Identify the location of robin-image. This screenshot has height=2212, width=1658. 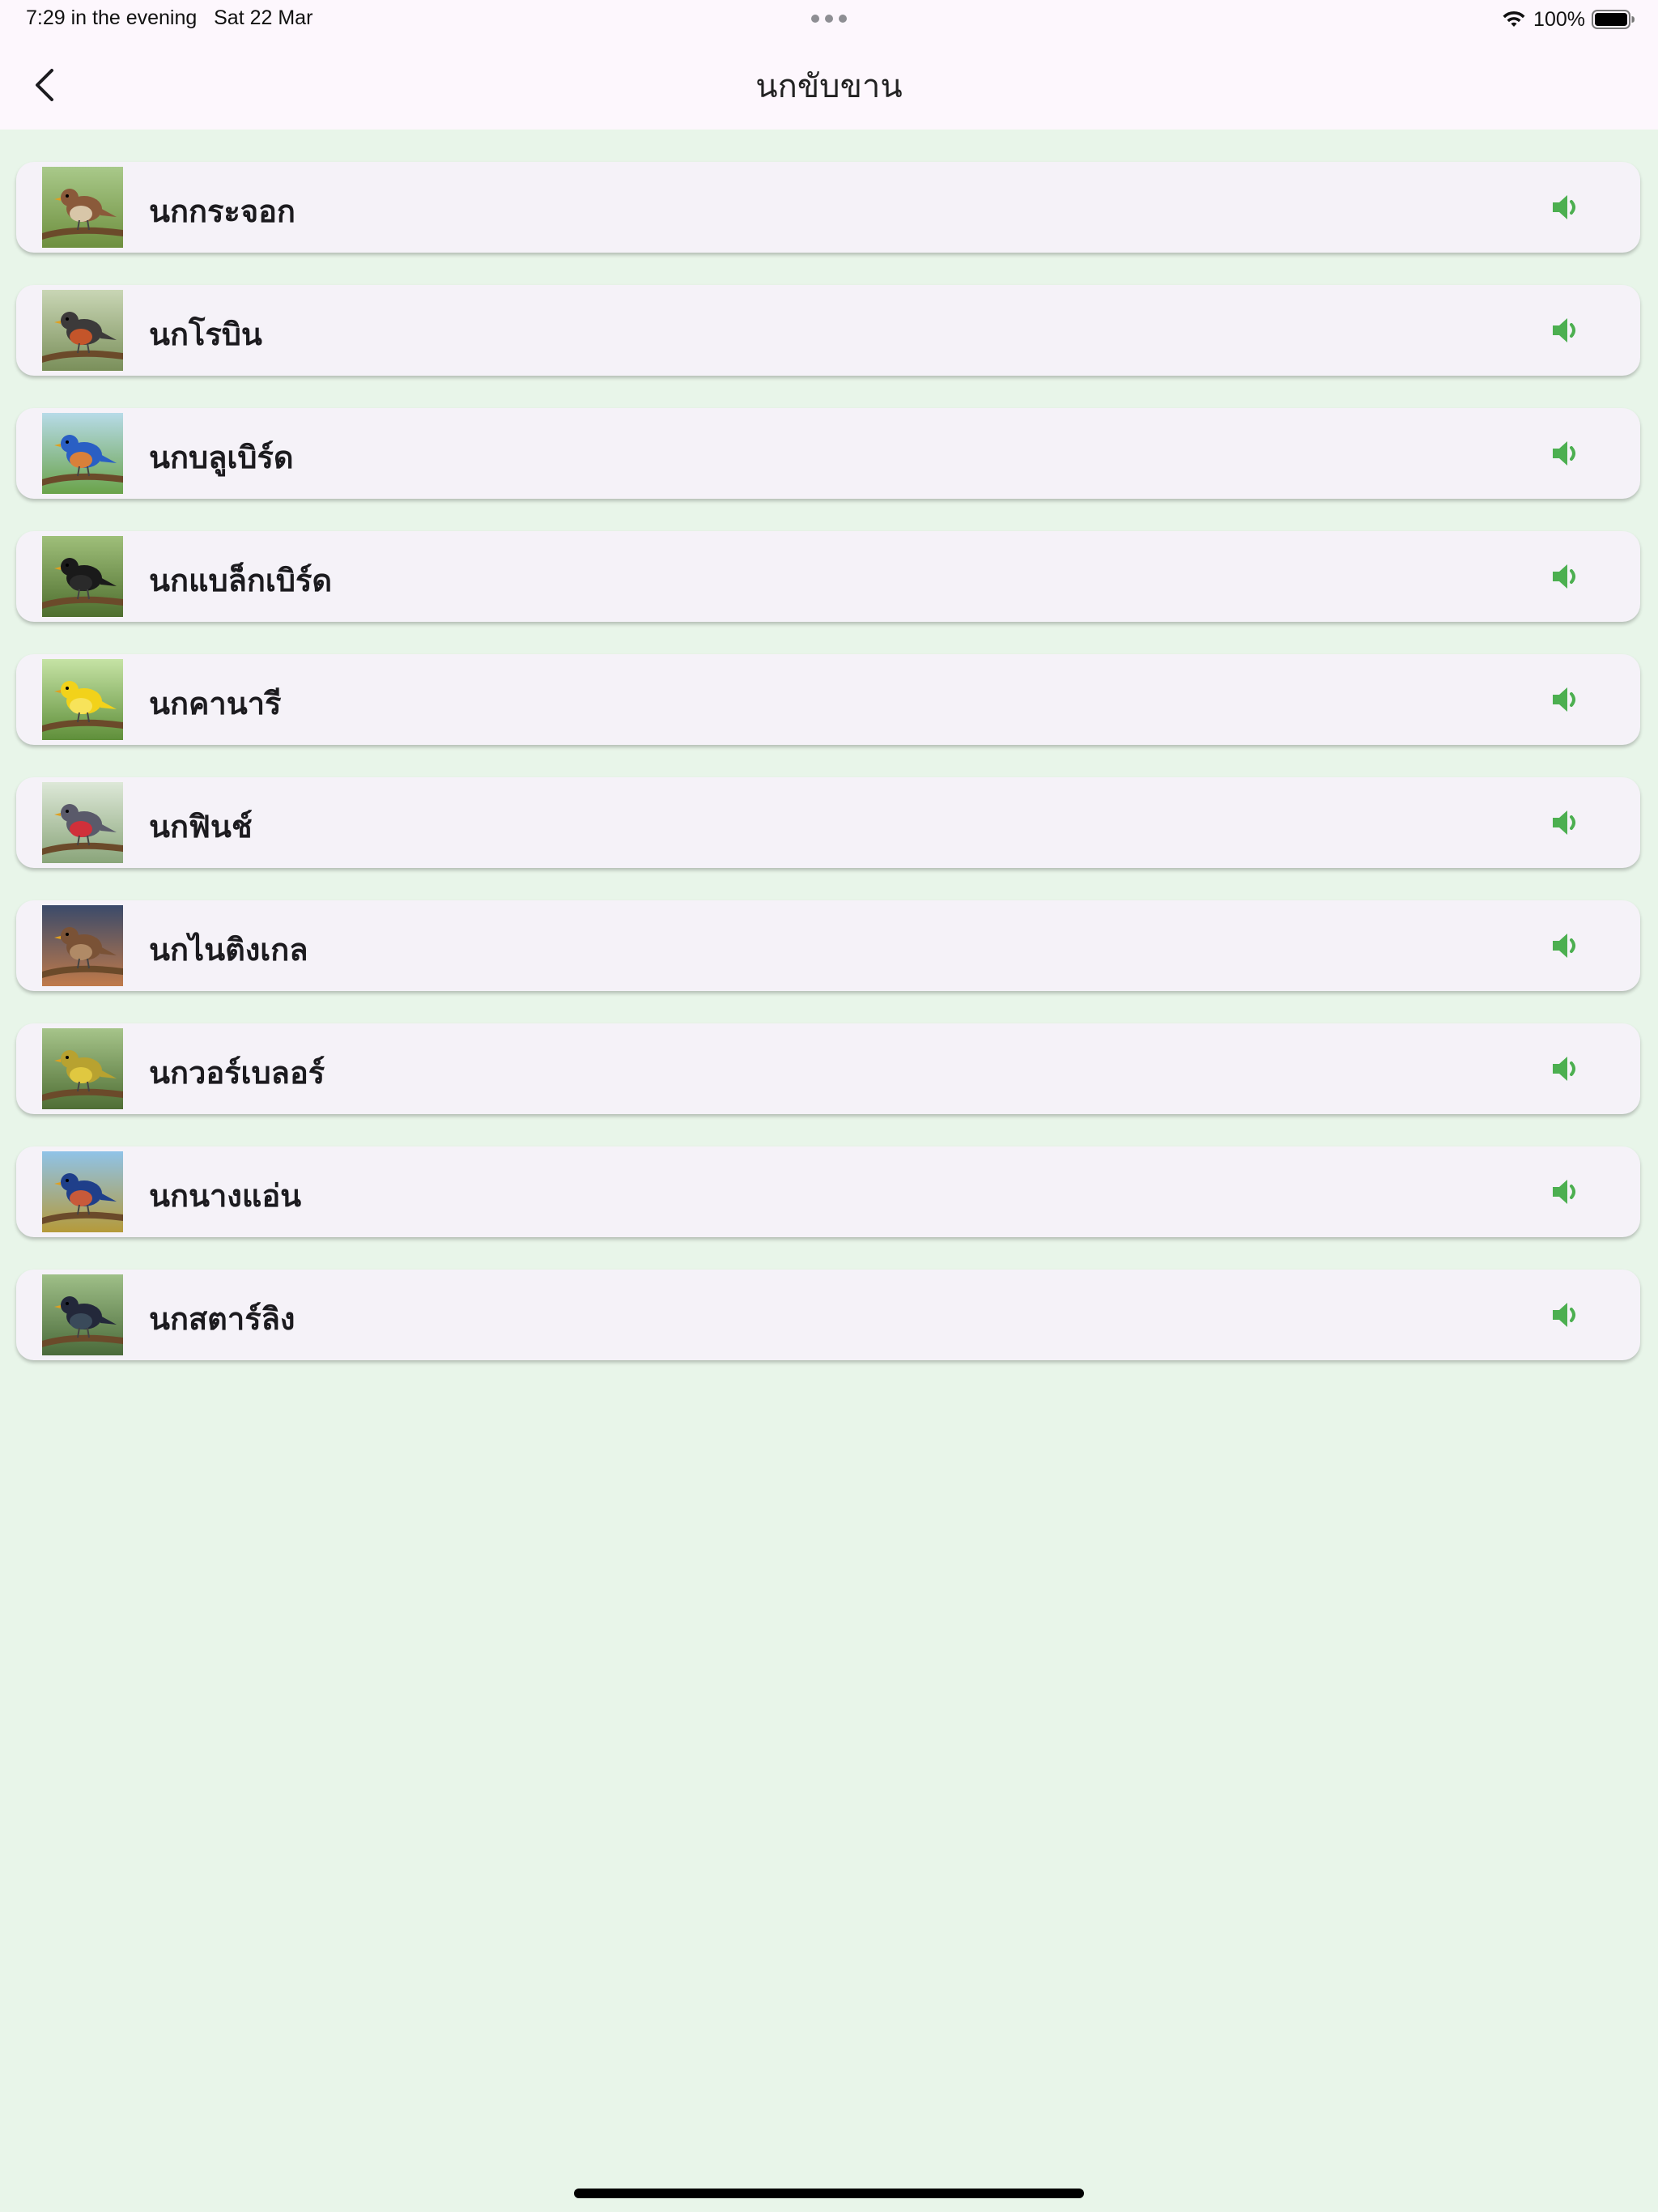
(82, 330).